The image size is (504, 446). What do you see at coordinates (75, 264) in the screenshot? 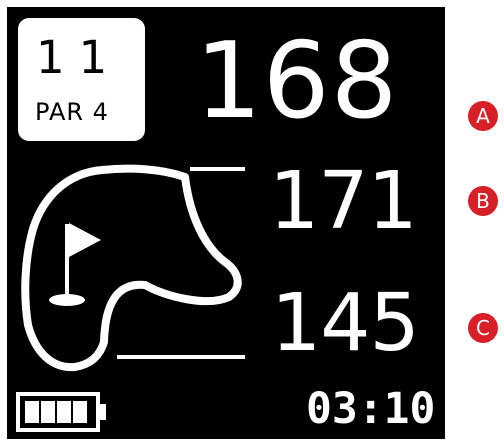
I see `flag-icon` at bounding box center [75, 264].